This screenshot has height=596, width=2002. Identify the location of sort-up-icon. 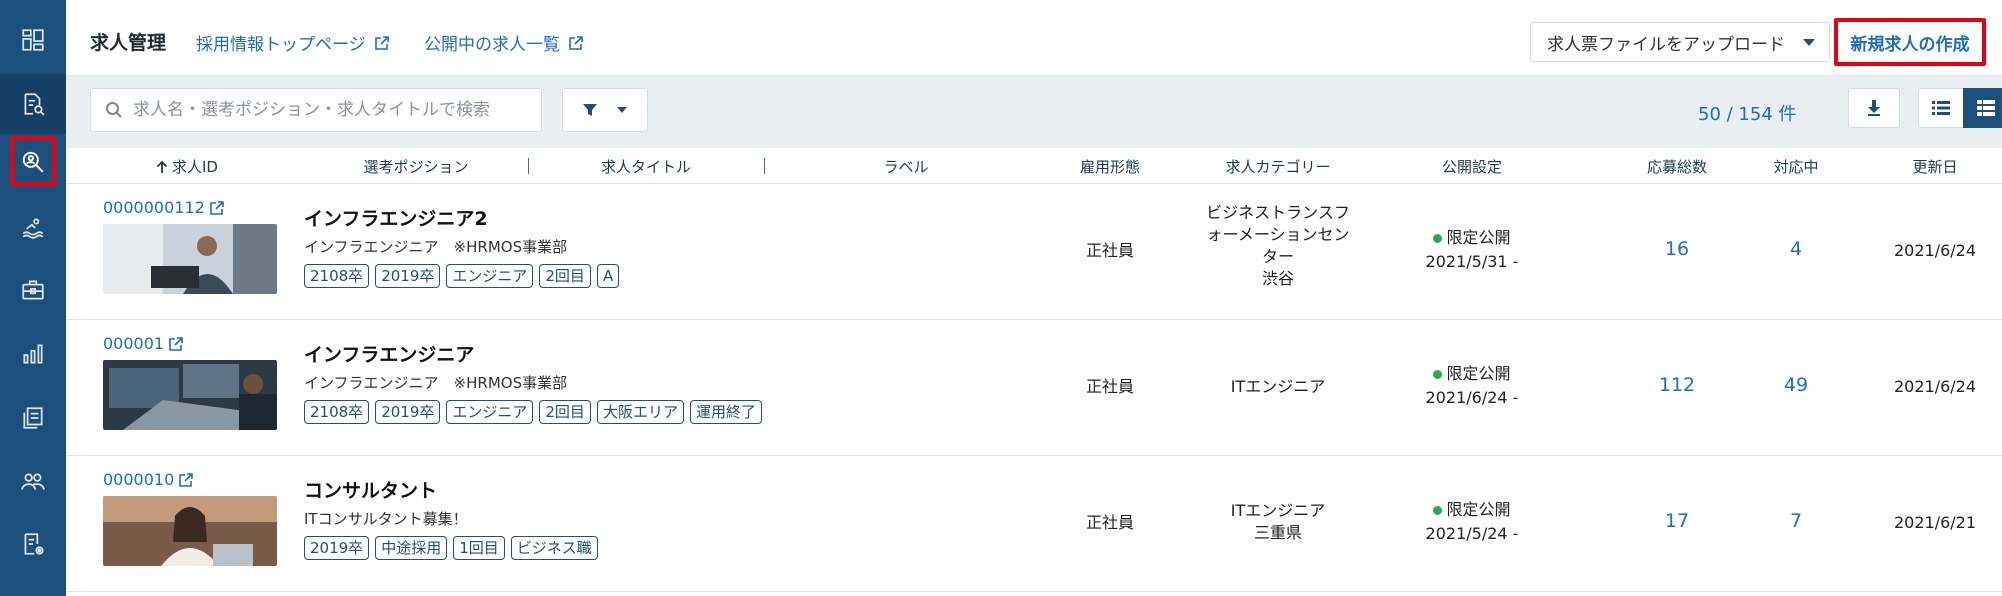
(162, 166).